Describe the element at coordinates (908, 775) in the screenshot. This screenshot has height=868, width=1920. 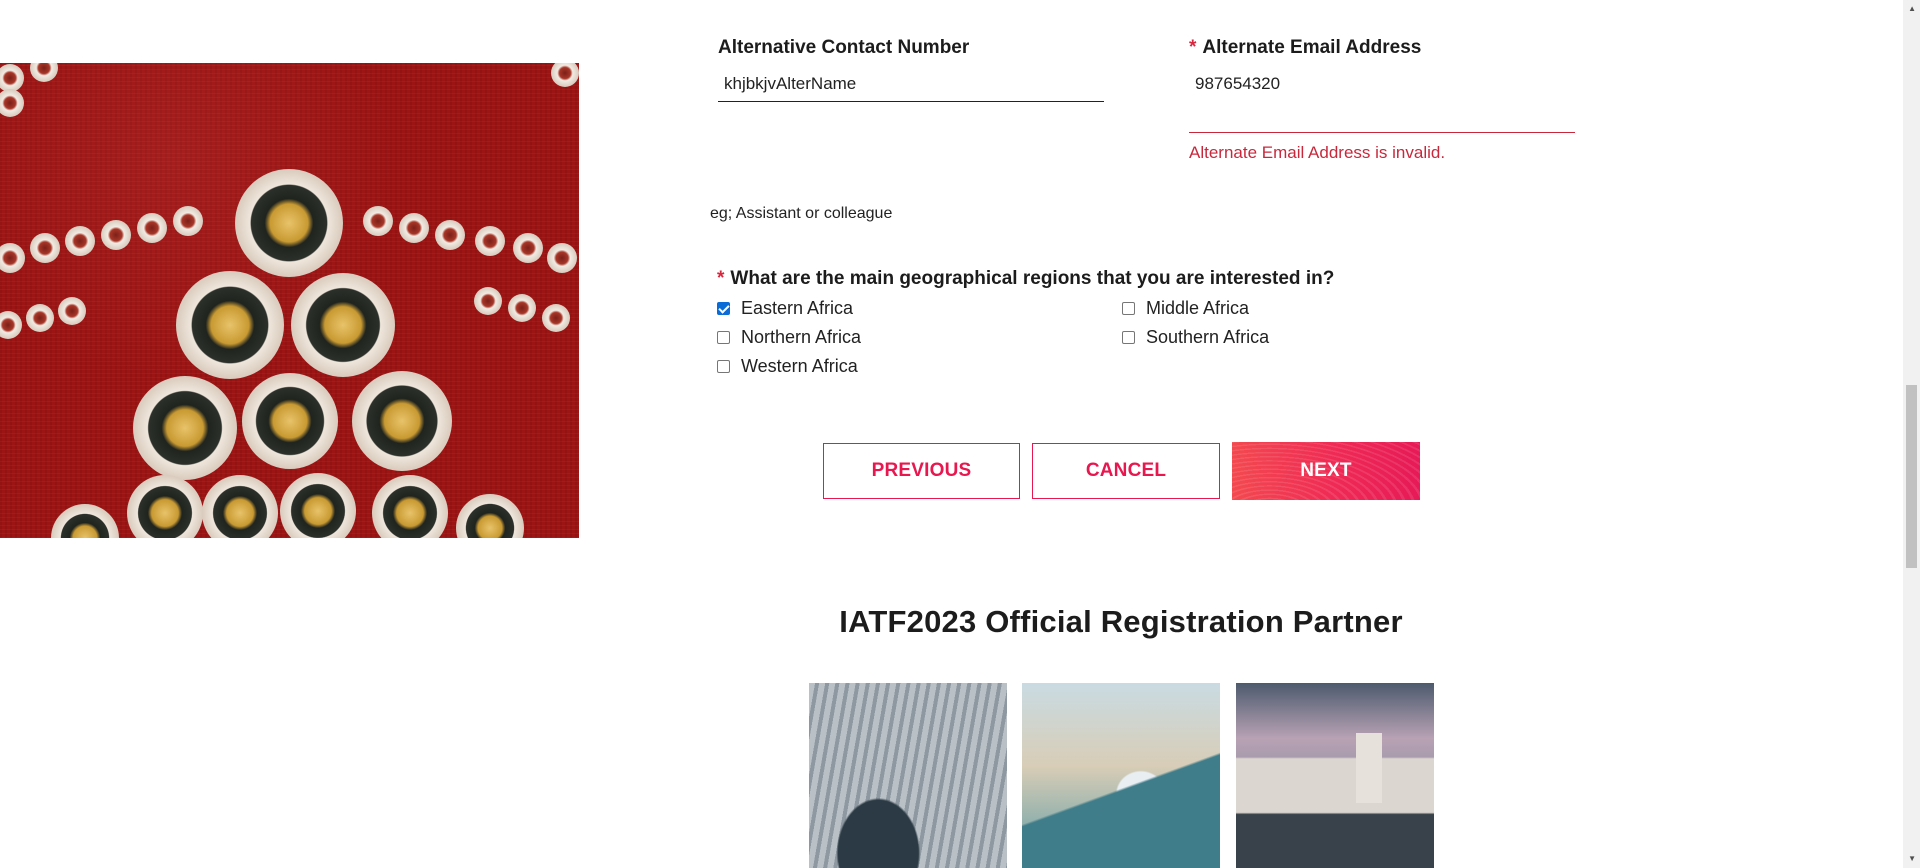
I see `partner-image-water-treatment-plant` at that location.